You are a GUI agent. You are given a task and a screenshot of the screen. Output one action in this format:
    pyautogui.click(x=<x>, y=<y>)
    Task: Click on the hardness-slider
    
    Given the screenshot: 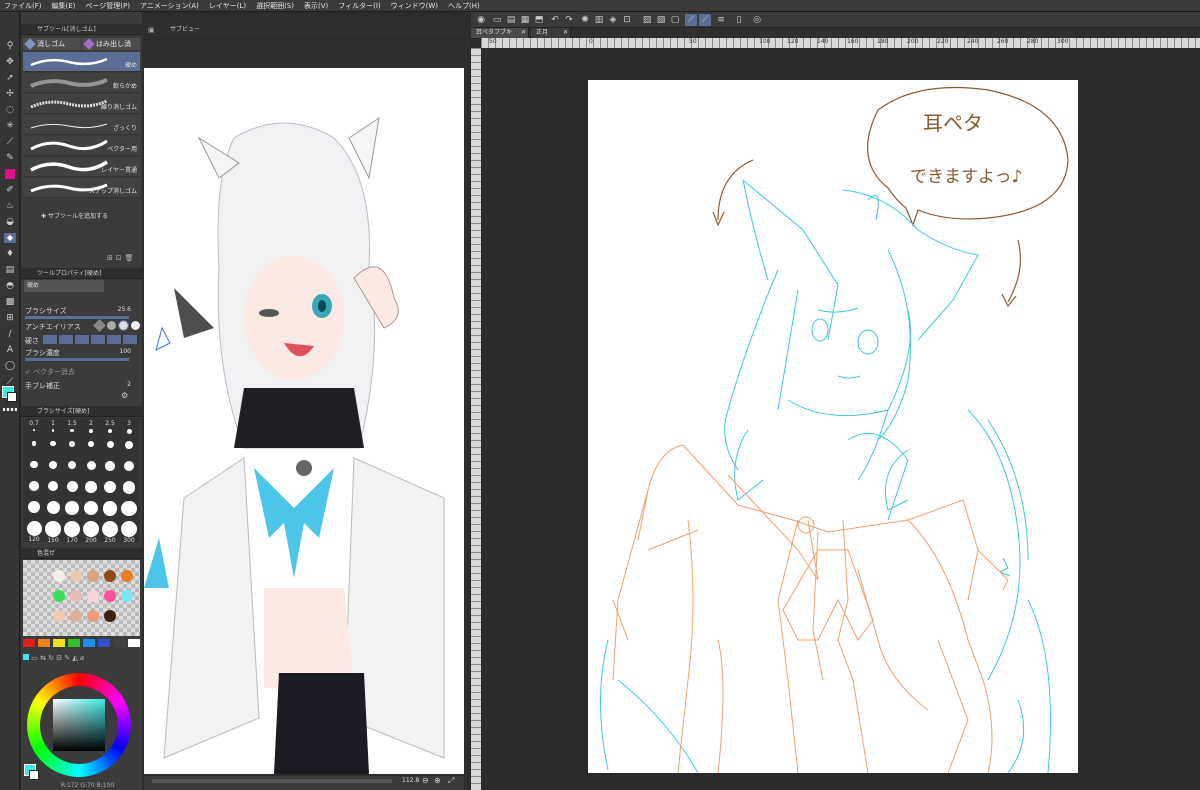 What is the action you would take?
    pyautogui.click(x=91, y=339)
    